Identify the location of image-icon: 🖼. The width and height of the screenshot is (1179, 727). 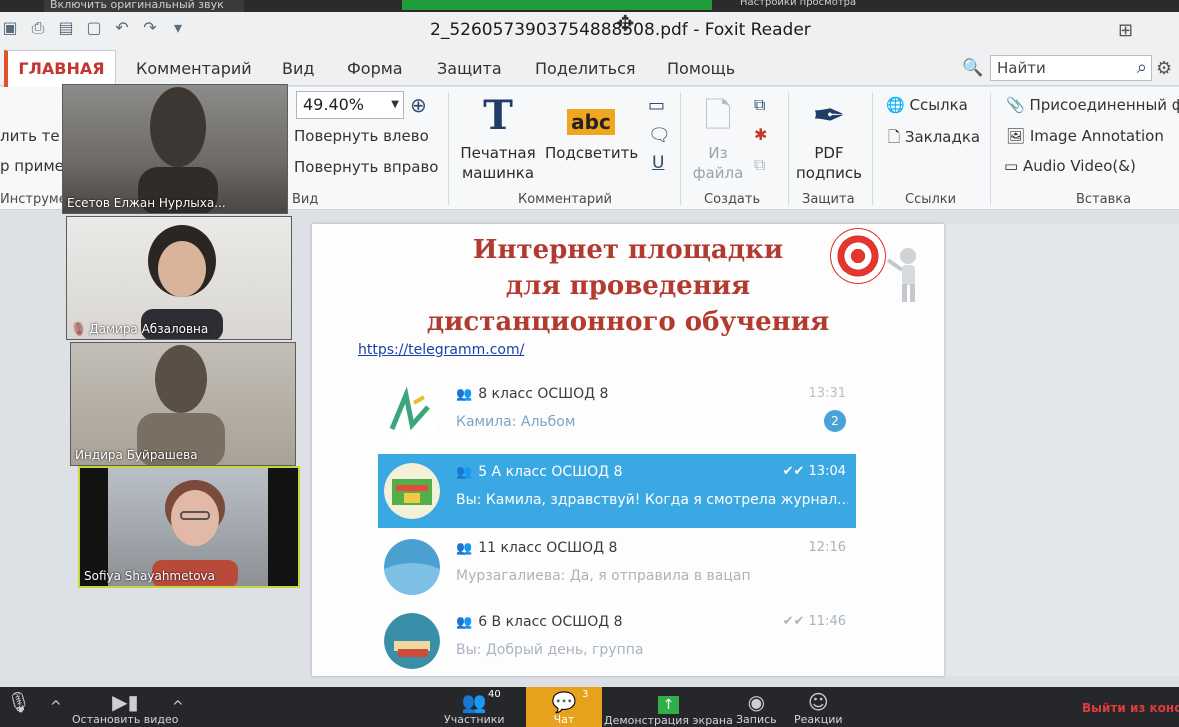
(1016, 136).